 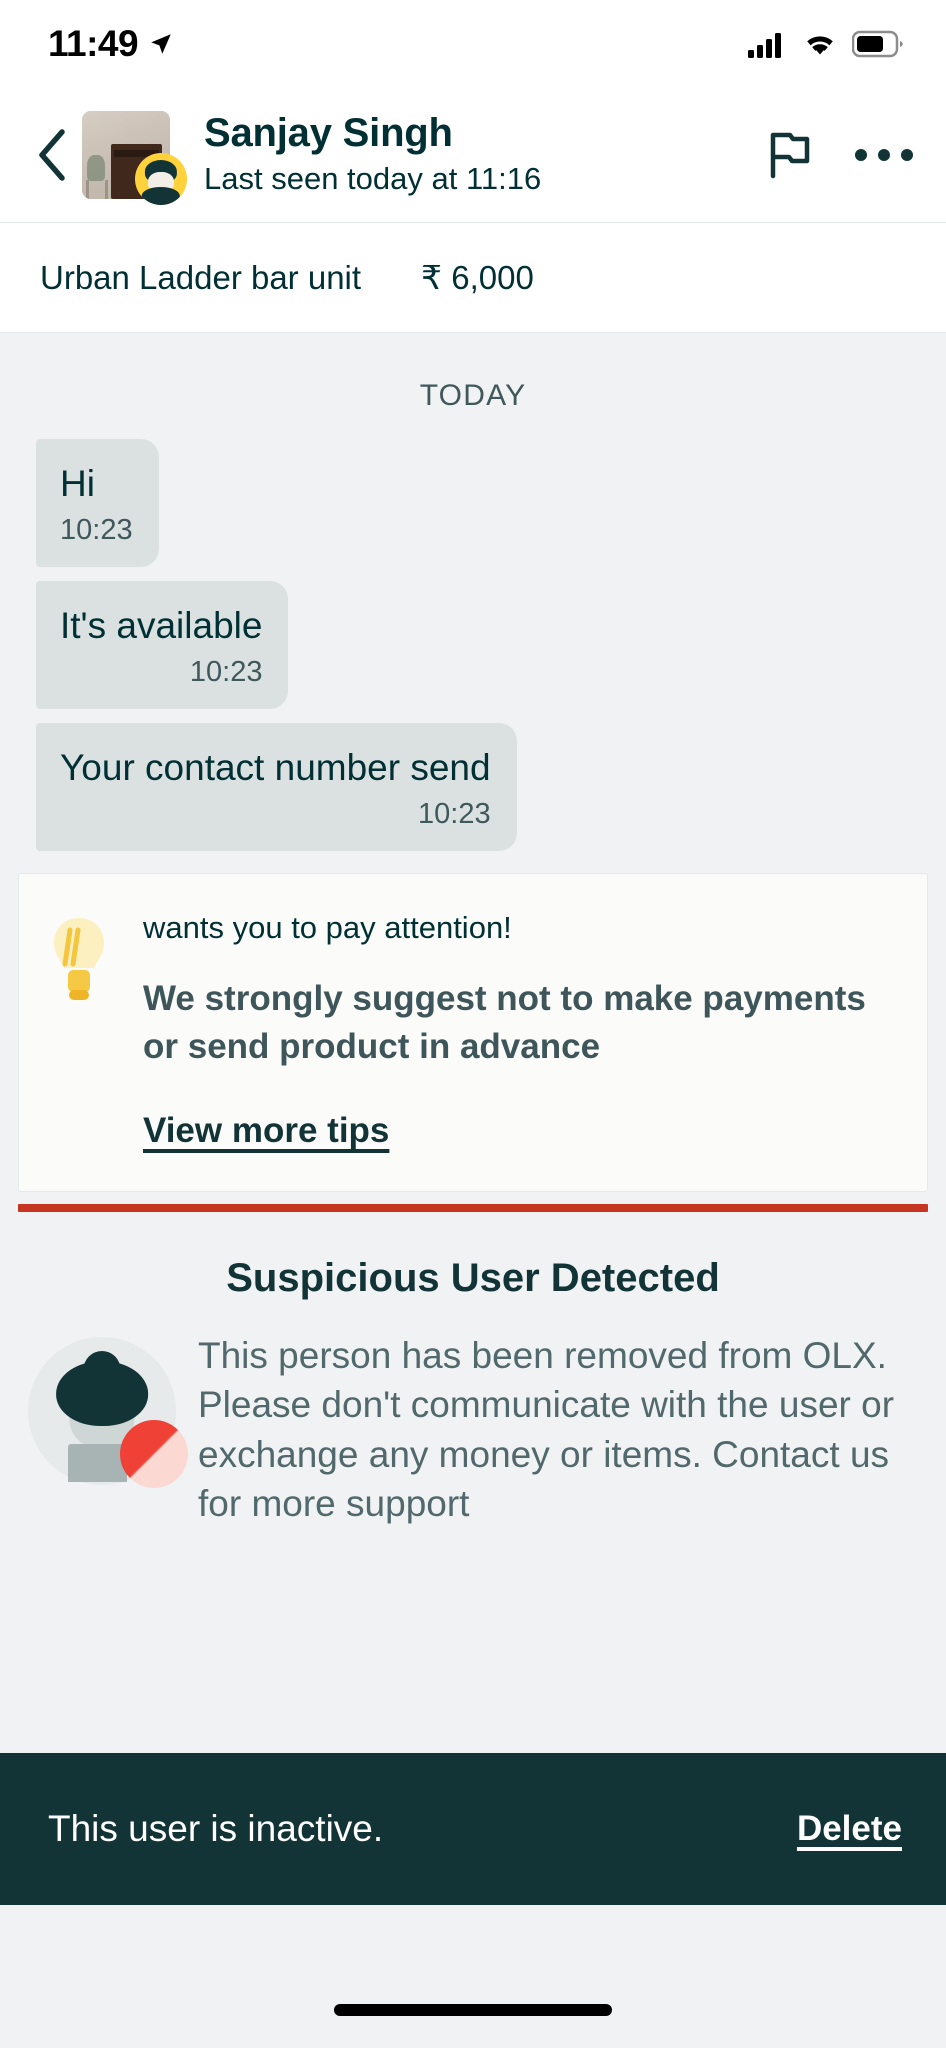 I want to click on message-row: Your contact number send 10:23, so click(x=473, y=787).